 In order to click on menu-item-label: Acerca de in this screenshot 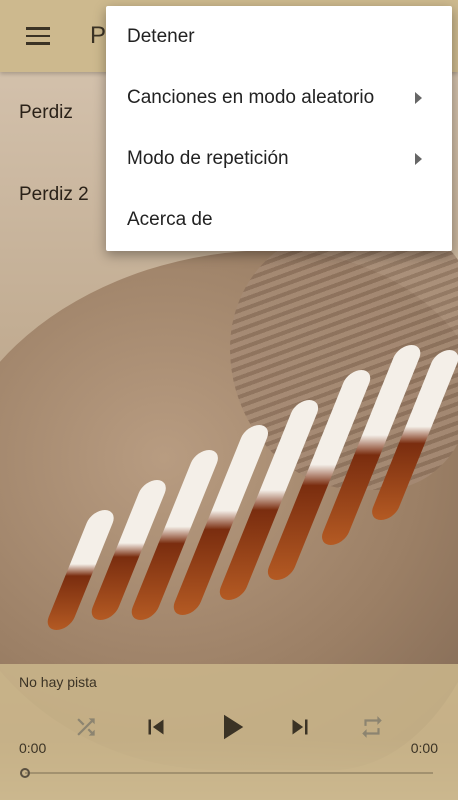, I will do `click(170, 219)`.